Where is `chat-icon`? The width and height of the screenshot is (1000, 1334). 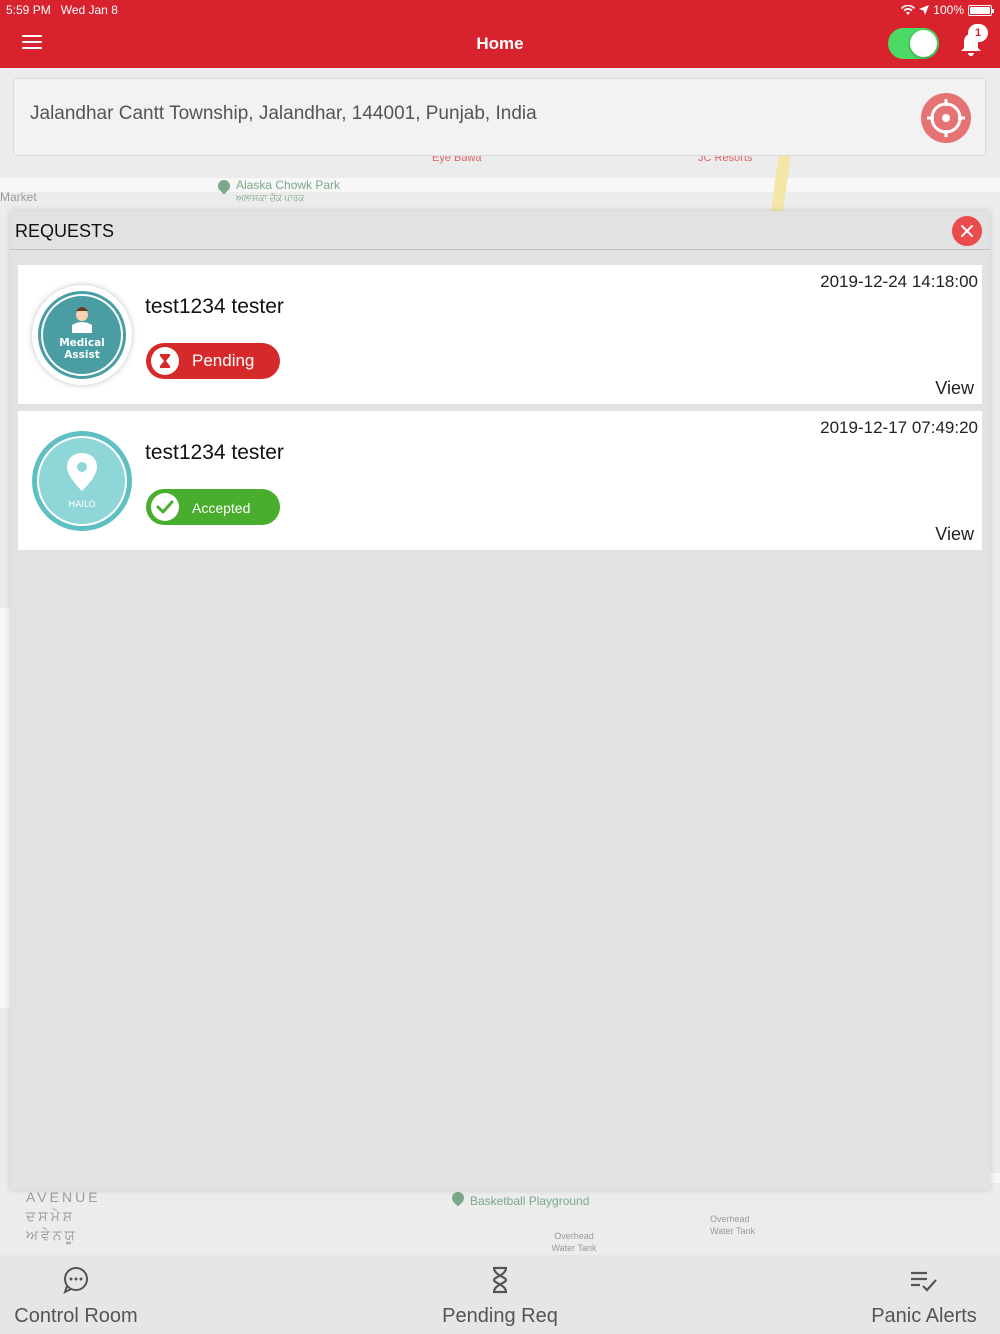 chat-icon is located at coordinates (75, 1280).